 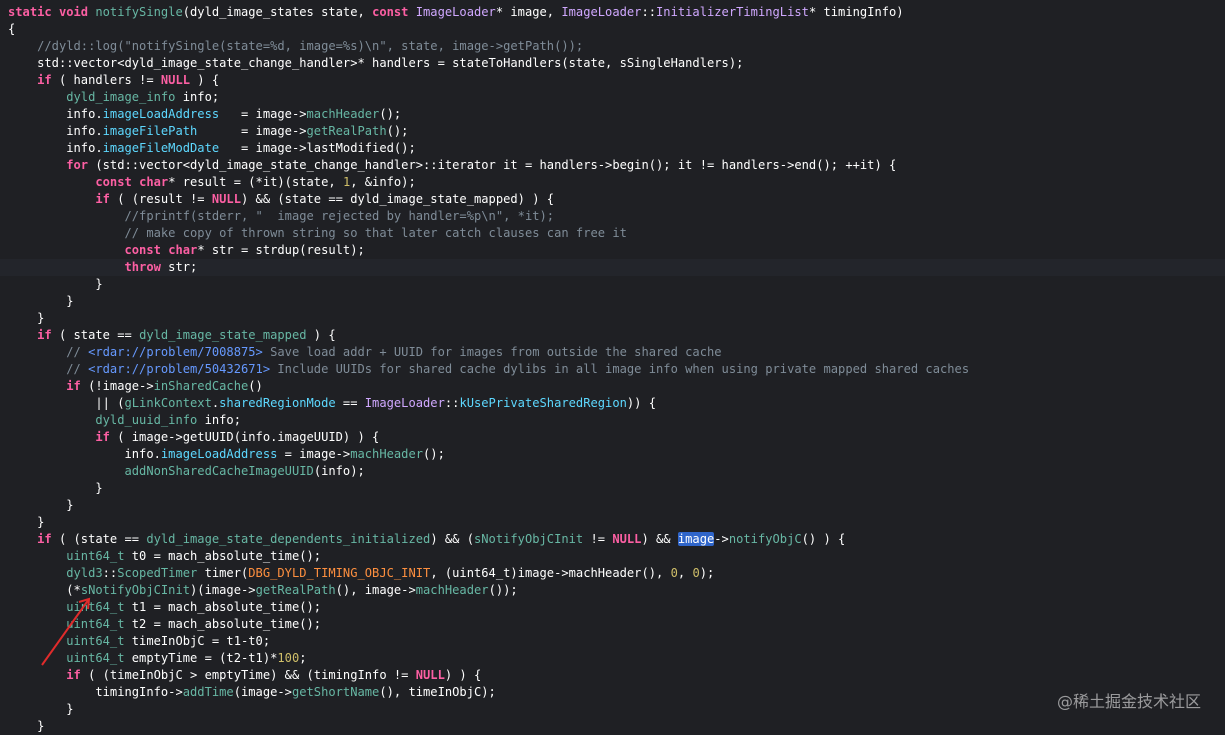 I want to click on code-token: ) && (, so click(x=452, y=539).